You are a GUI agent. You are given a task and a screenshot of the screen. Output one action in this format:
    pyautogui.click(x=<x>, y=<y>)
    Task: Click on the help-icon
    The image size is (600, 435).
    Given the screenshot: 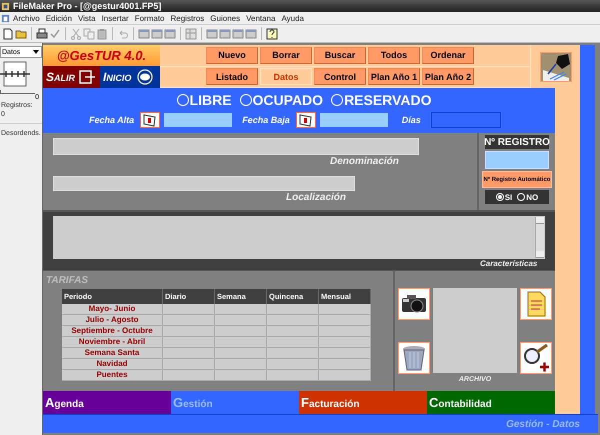 What is the action you would take?
    pyautogui.click(x=272, y=34)
    